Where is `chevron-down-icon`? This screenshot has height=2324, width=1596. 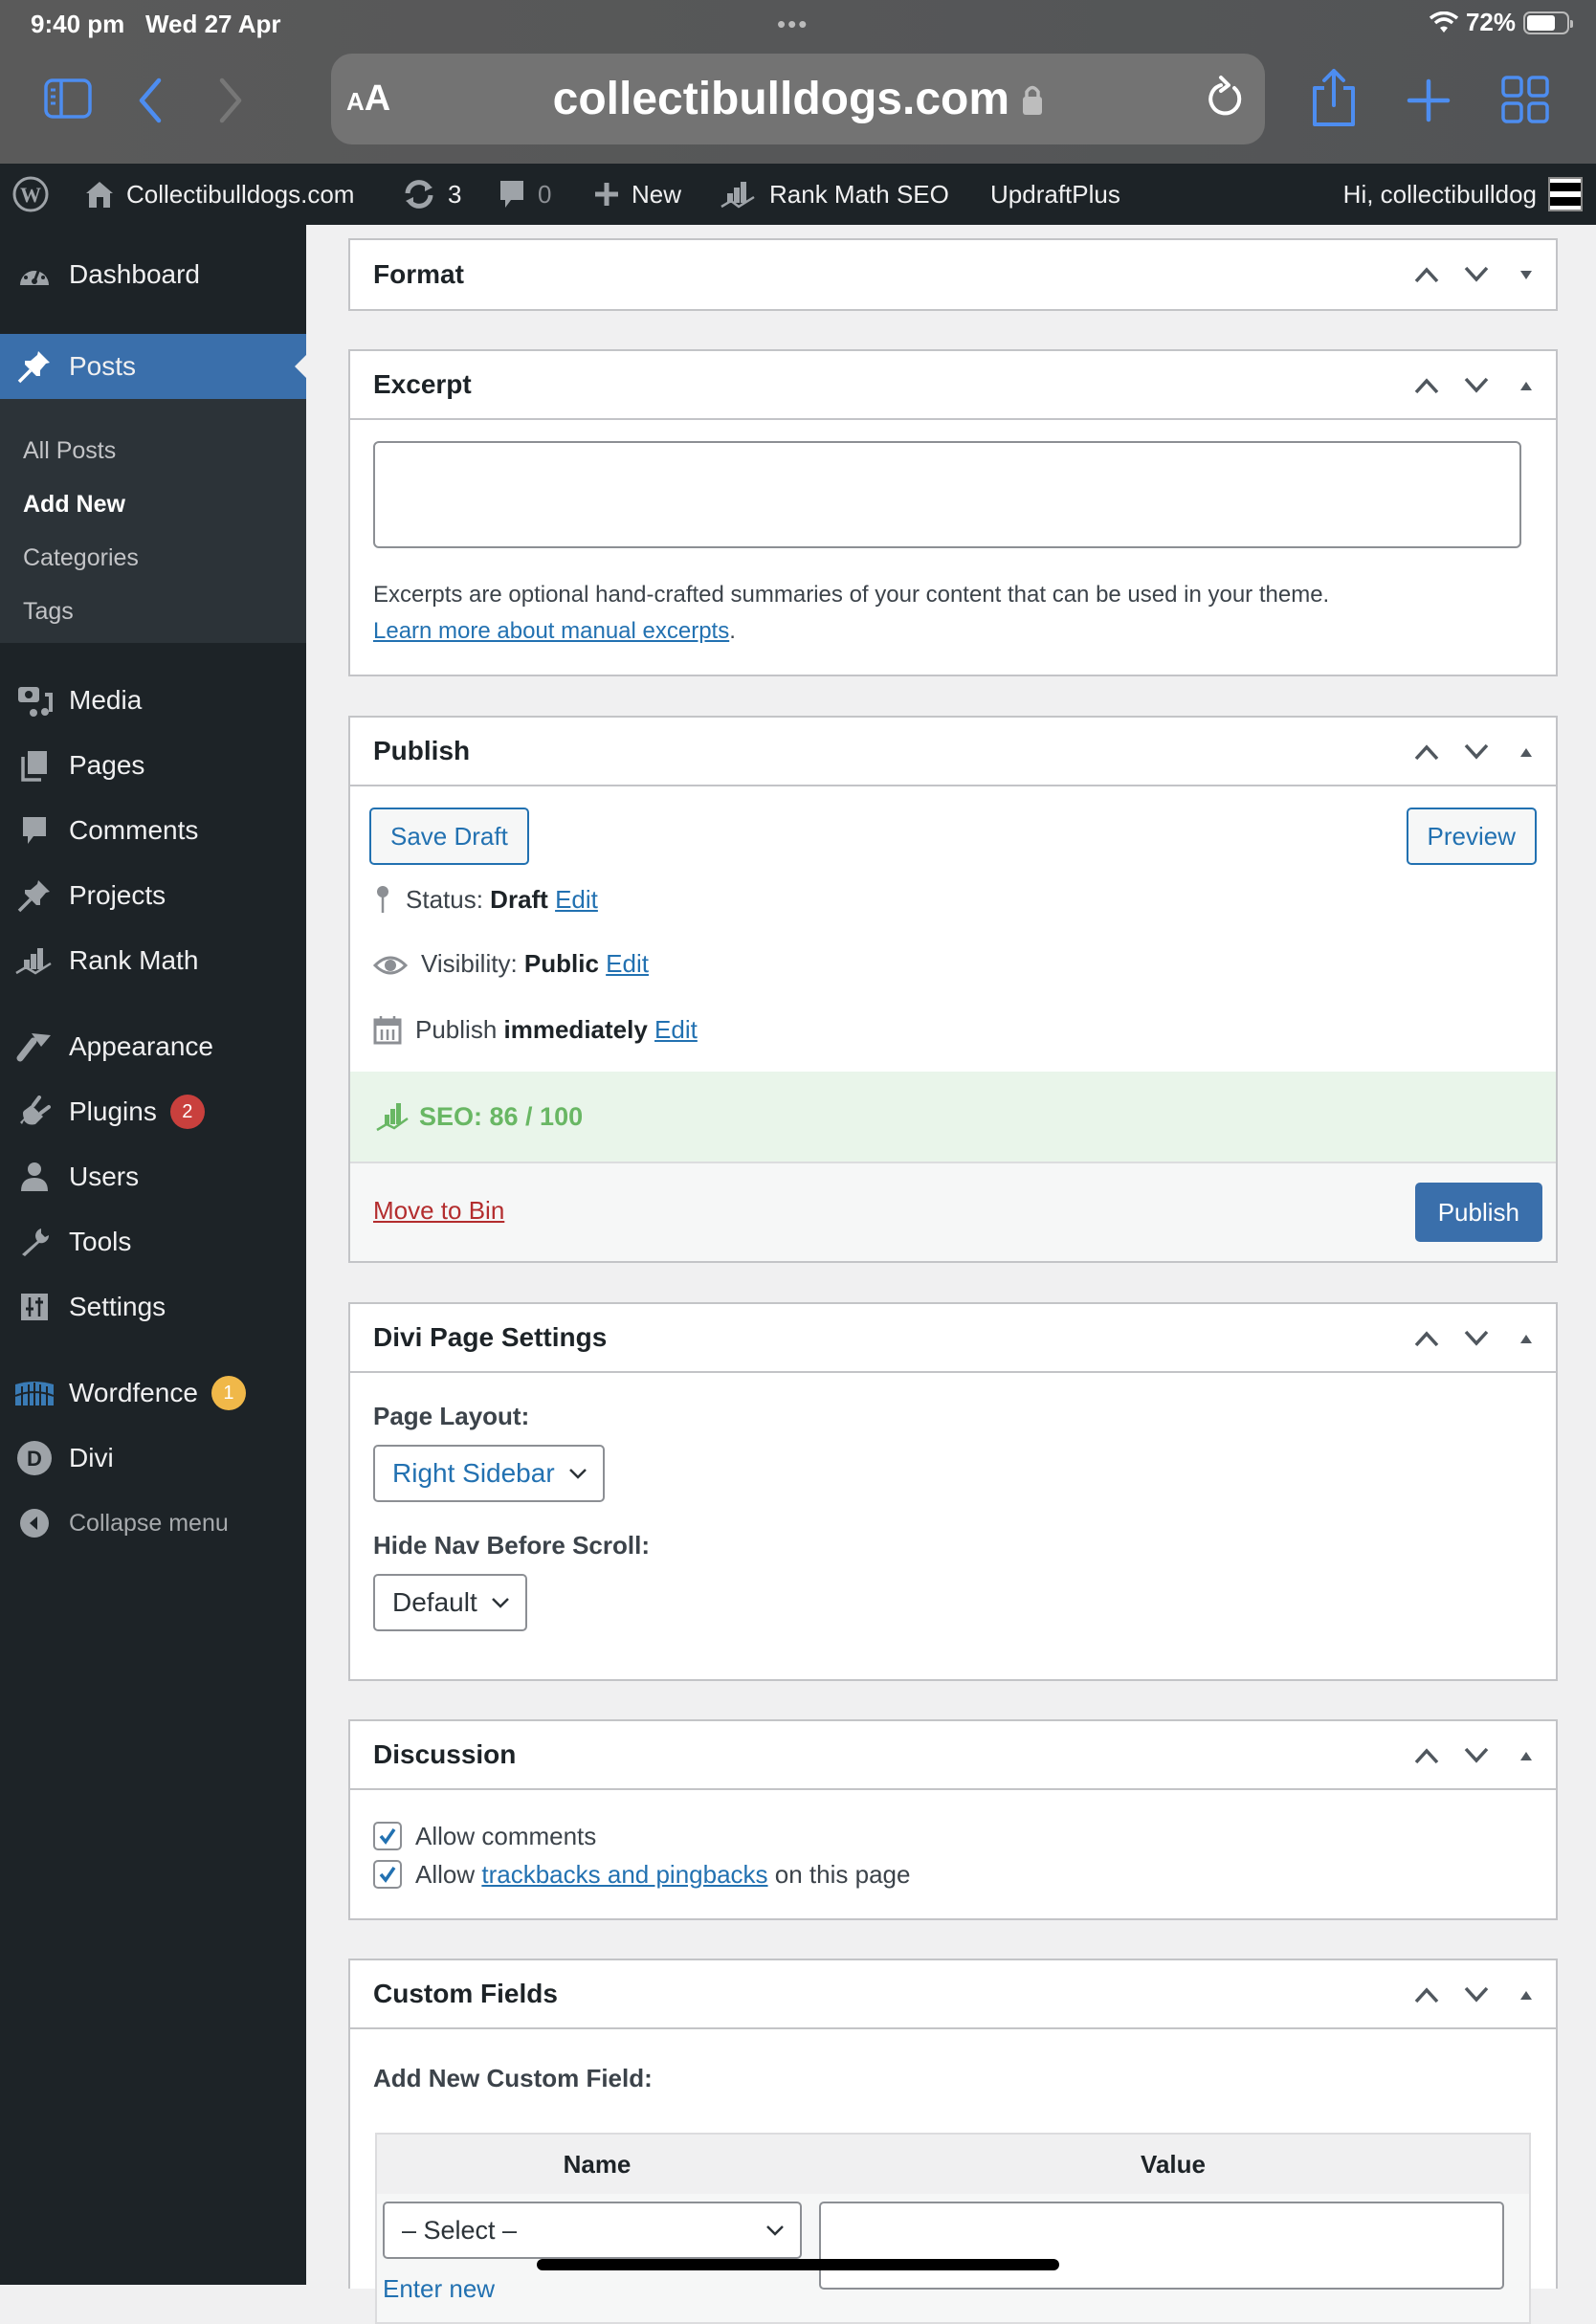
chevron-down-icon is located at coordinates (1477, 1994).